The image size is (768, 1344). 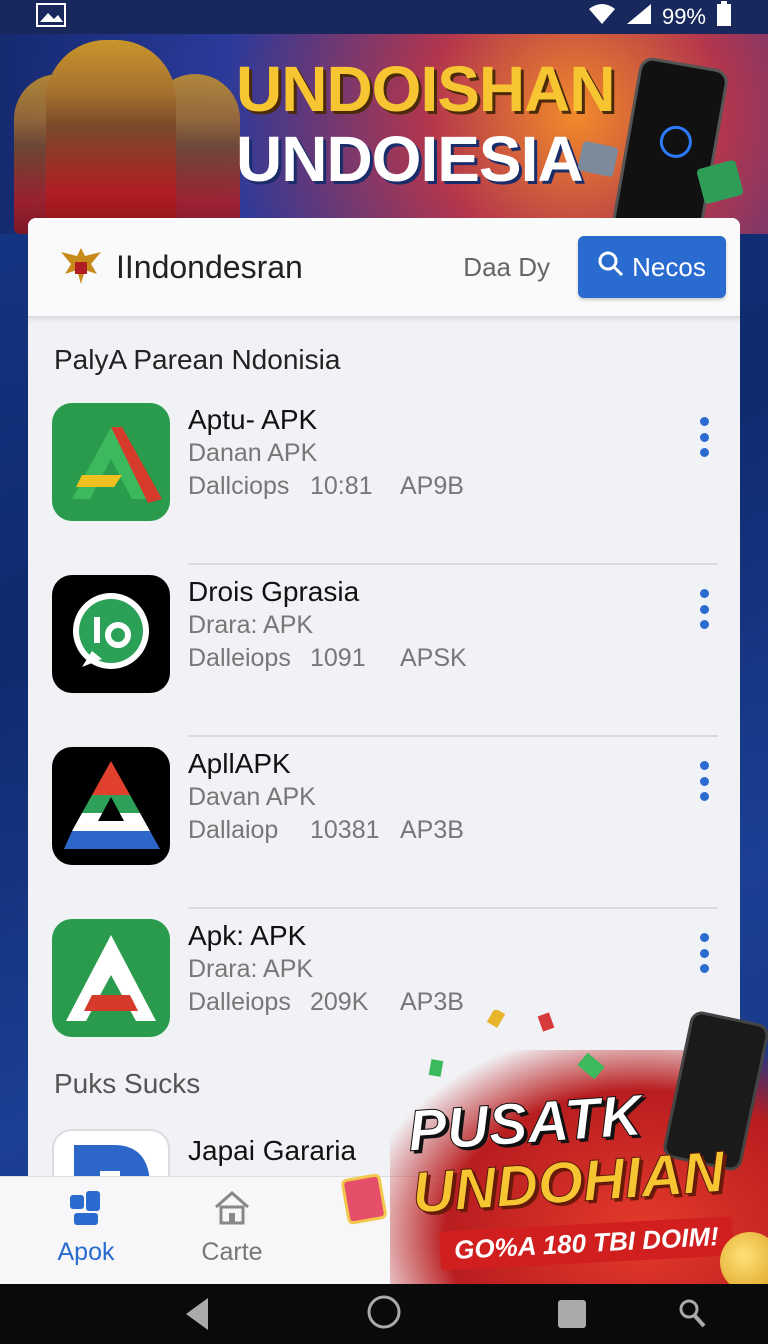 What do you see at coordinates (51, 17) in the screenshot?
I see `gallery-notification-icon` at bounding box center [51, 17].